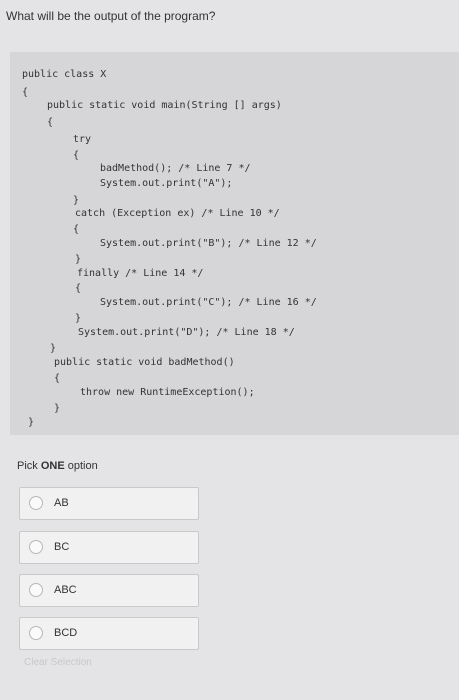  What do you see at coordinates (109, 590) in the screenshot?
I see `option-abc: ABC` at bounding box center [109, 590].